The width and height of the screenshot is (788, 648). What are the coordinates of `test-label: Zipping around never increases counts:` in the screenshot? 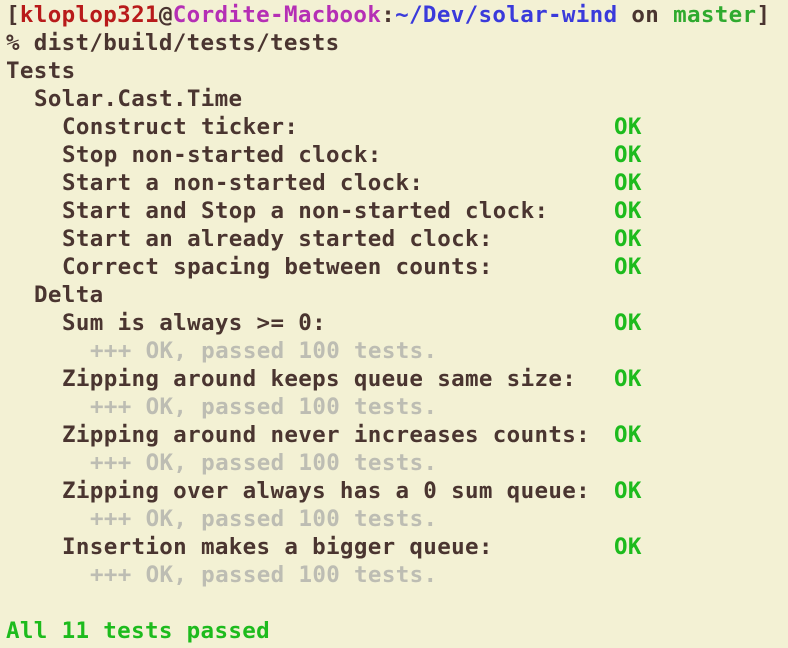 It's located at (326, 435).